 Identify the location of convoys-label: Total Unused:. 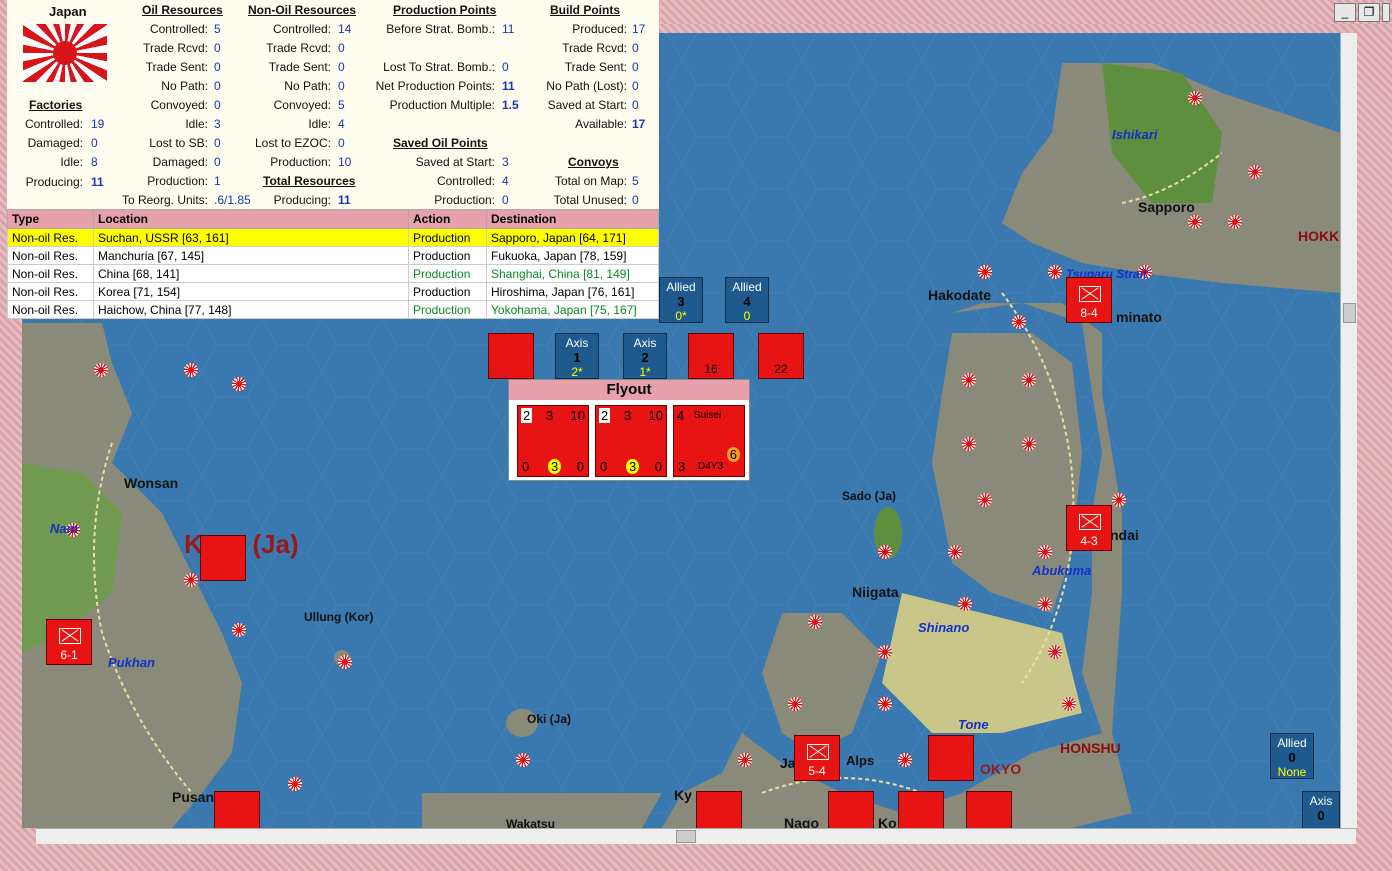
(590, 200).